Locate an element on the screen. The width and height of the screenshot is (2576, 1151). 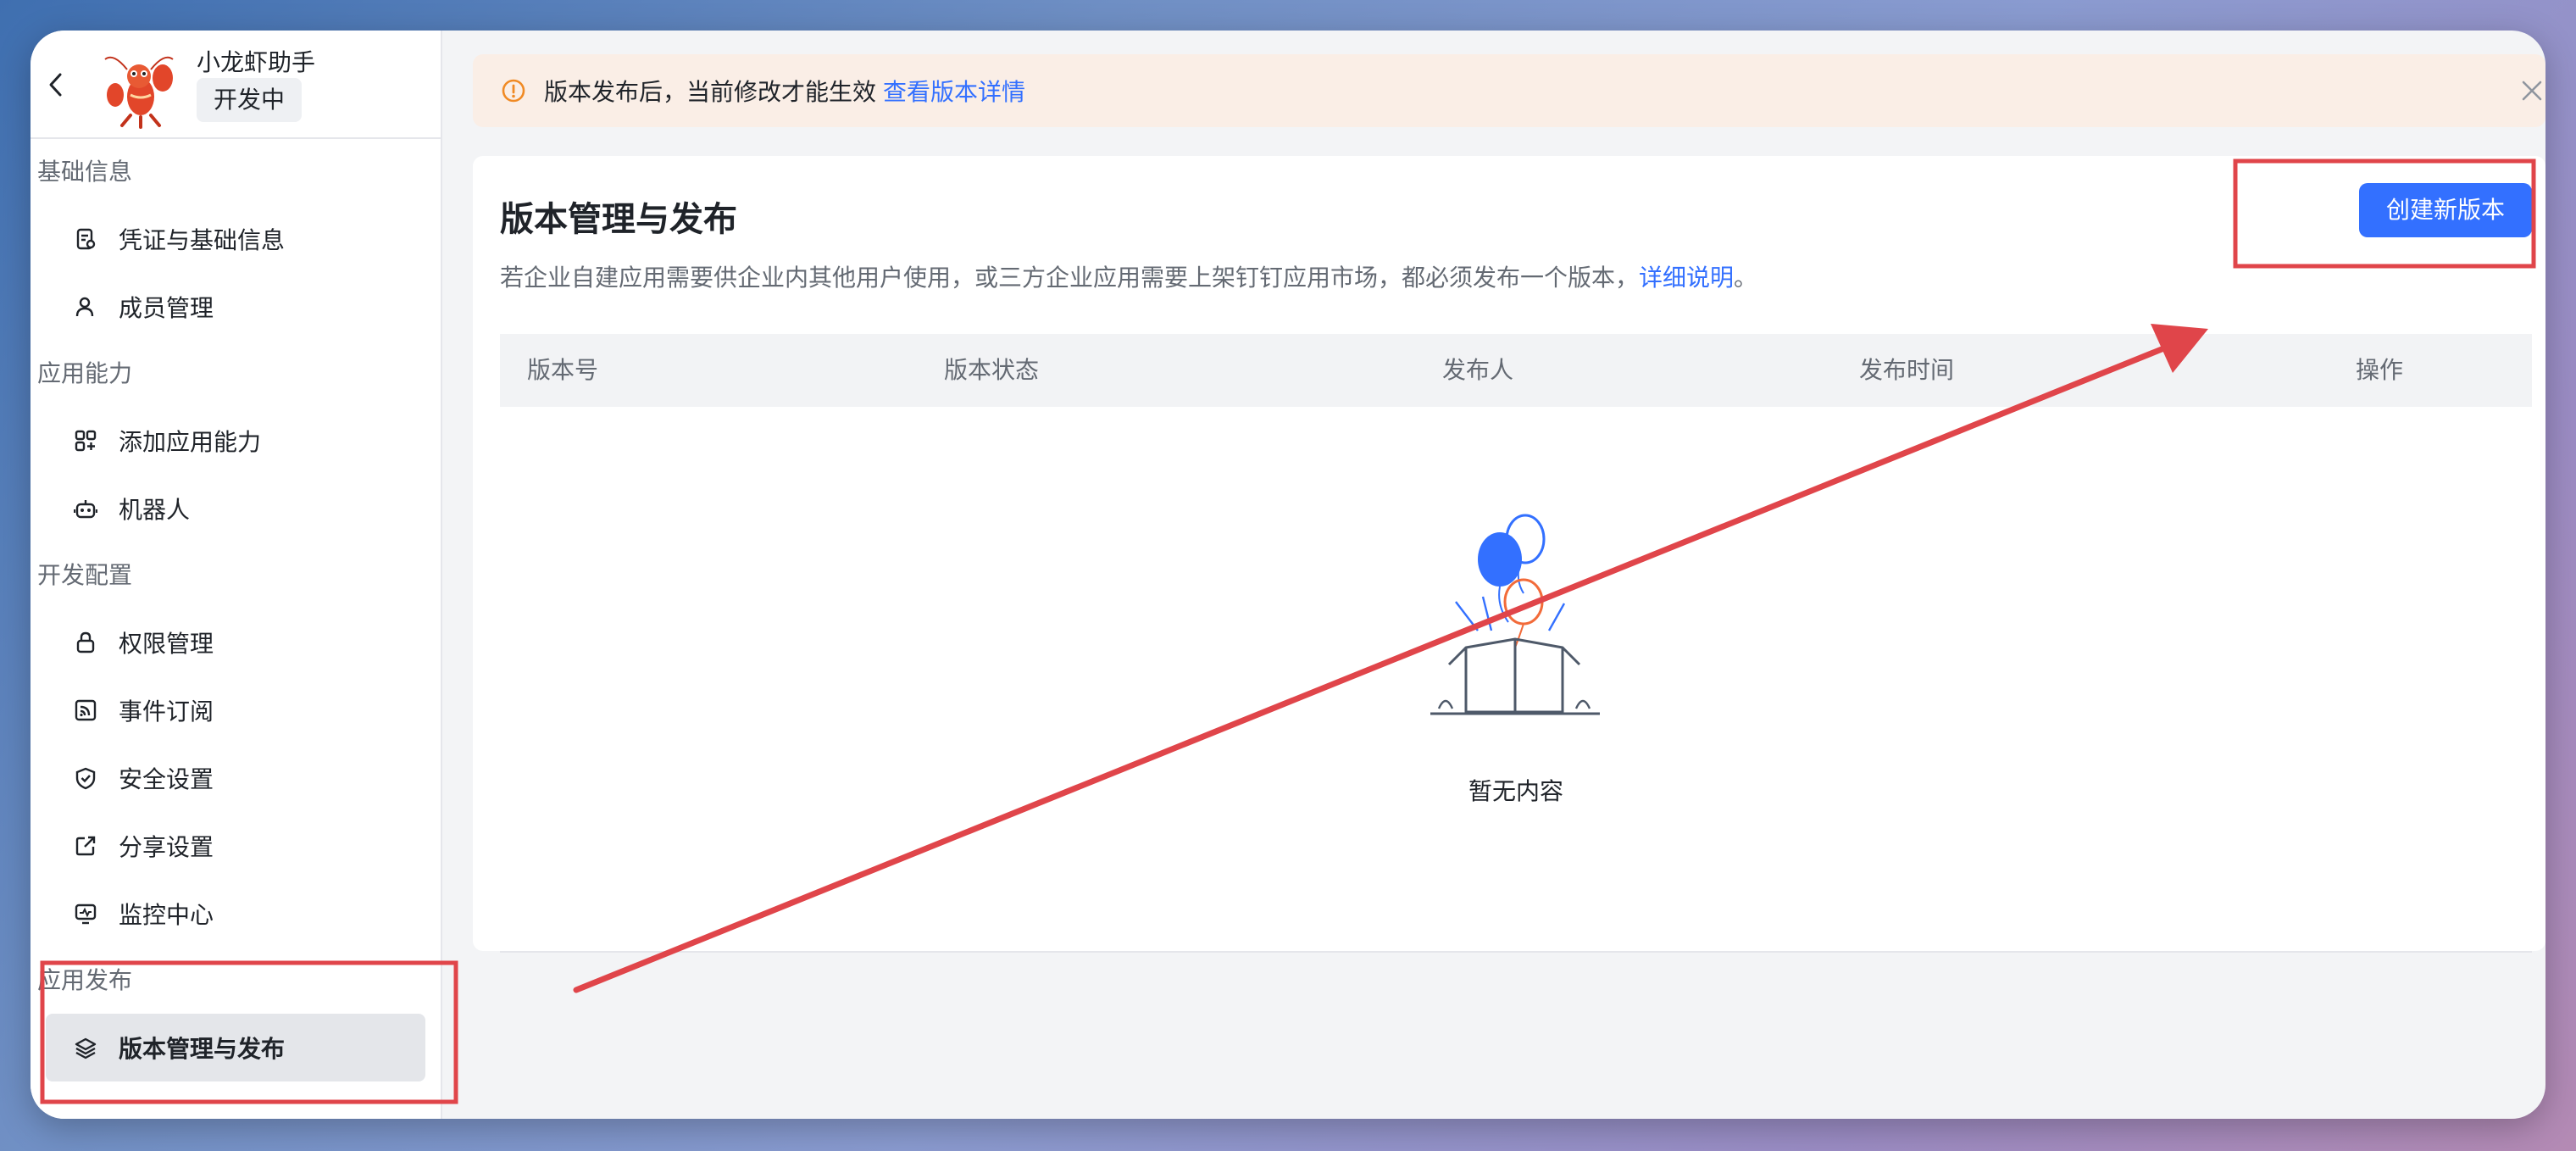
chevron-left-icon is located at coordinates (55, 85).